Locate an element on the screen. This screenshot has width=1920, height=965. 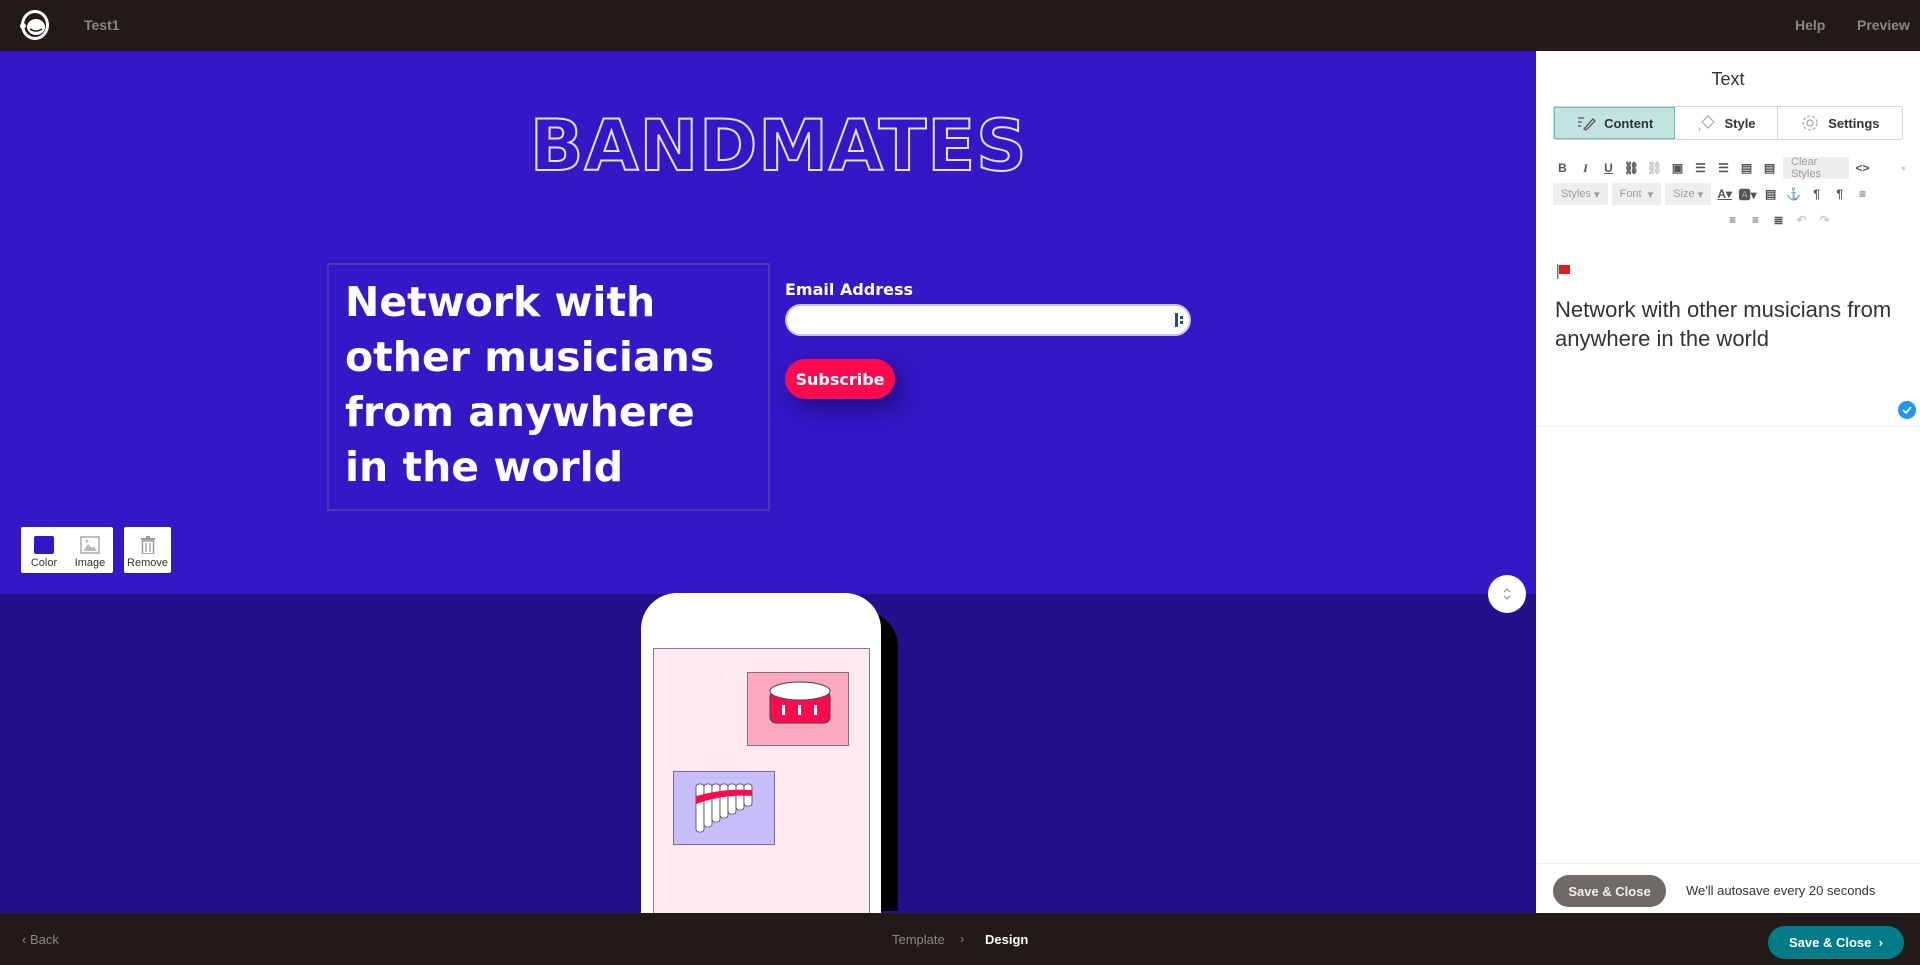
section-reorder-button is located at coordinates (1507, 594).